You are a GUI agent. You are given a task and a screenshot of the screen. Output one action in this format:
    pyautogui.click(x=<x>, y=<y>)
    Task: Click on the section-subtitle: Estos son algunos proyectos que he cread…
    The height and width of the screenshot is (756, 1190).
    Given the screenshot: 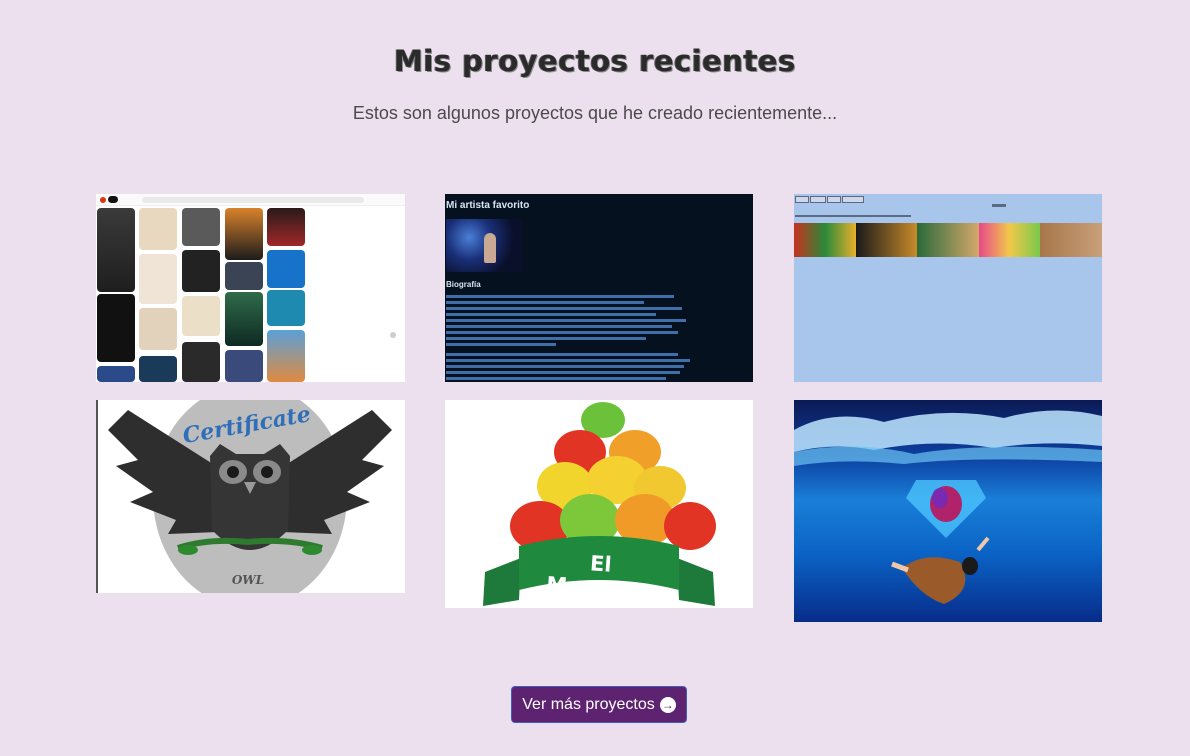 What is the action you would take?
    pyautogui.click(x=595, y=113)
    